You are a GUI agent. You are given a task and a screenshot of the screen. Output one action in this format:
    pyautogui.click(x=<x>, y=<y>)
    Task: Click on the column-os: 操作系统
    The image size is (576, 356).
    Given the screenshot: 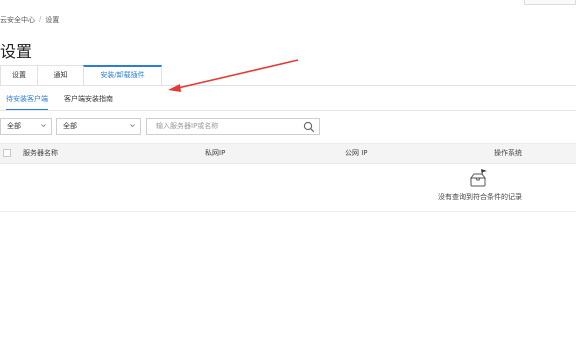 What is the action you would take?
    pyautogui.click(x=508, y=153)
    